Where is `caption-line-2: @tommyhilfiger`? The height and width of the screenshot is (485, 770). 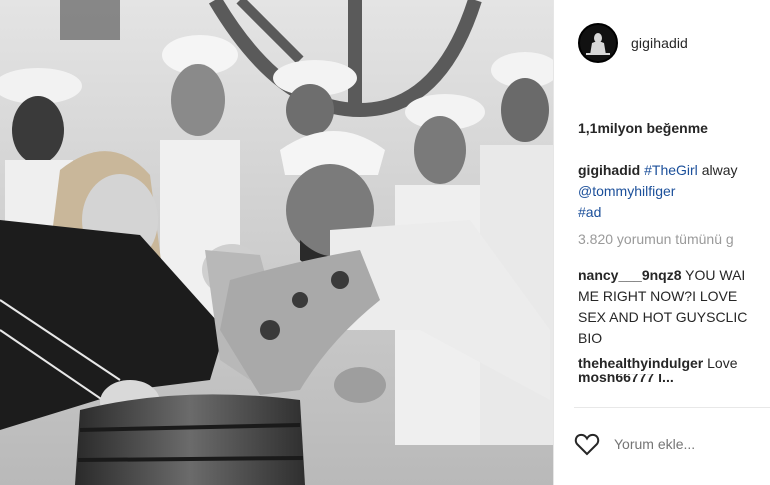
caption-line-2: @tommyhilfiger is located at coordinates (674, 191).